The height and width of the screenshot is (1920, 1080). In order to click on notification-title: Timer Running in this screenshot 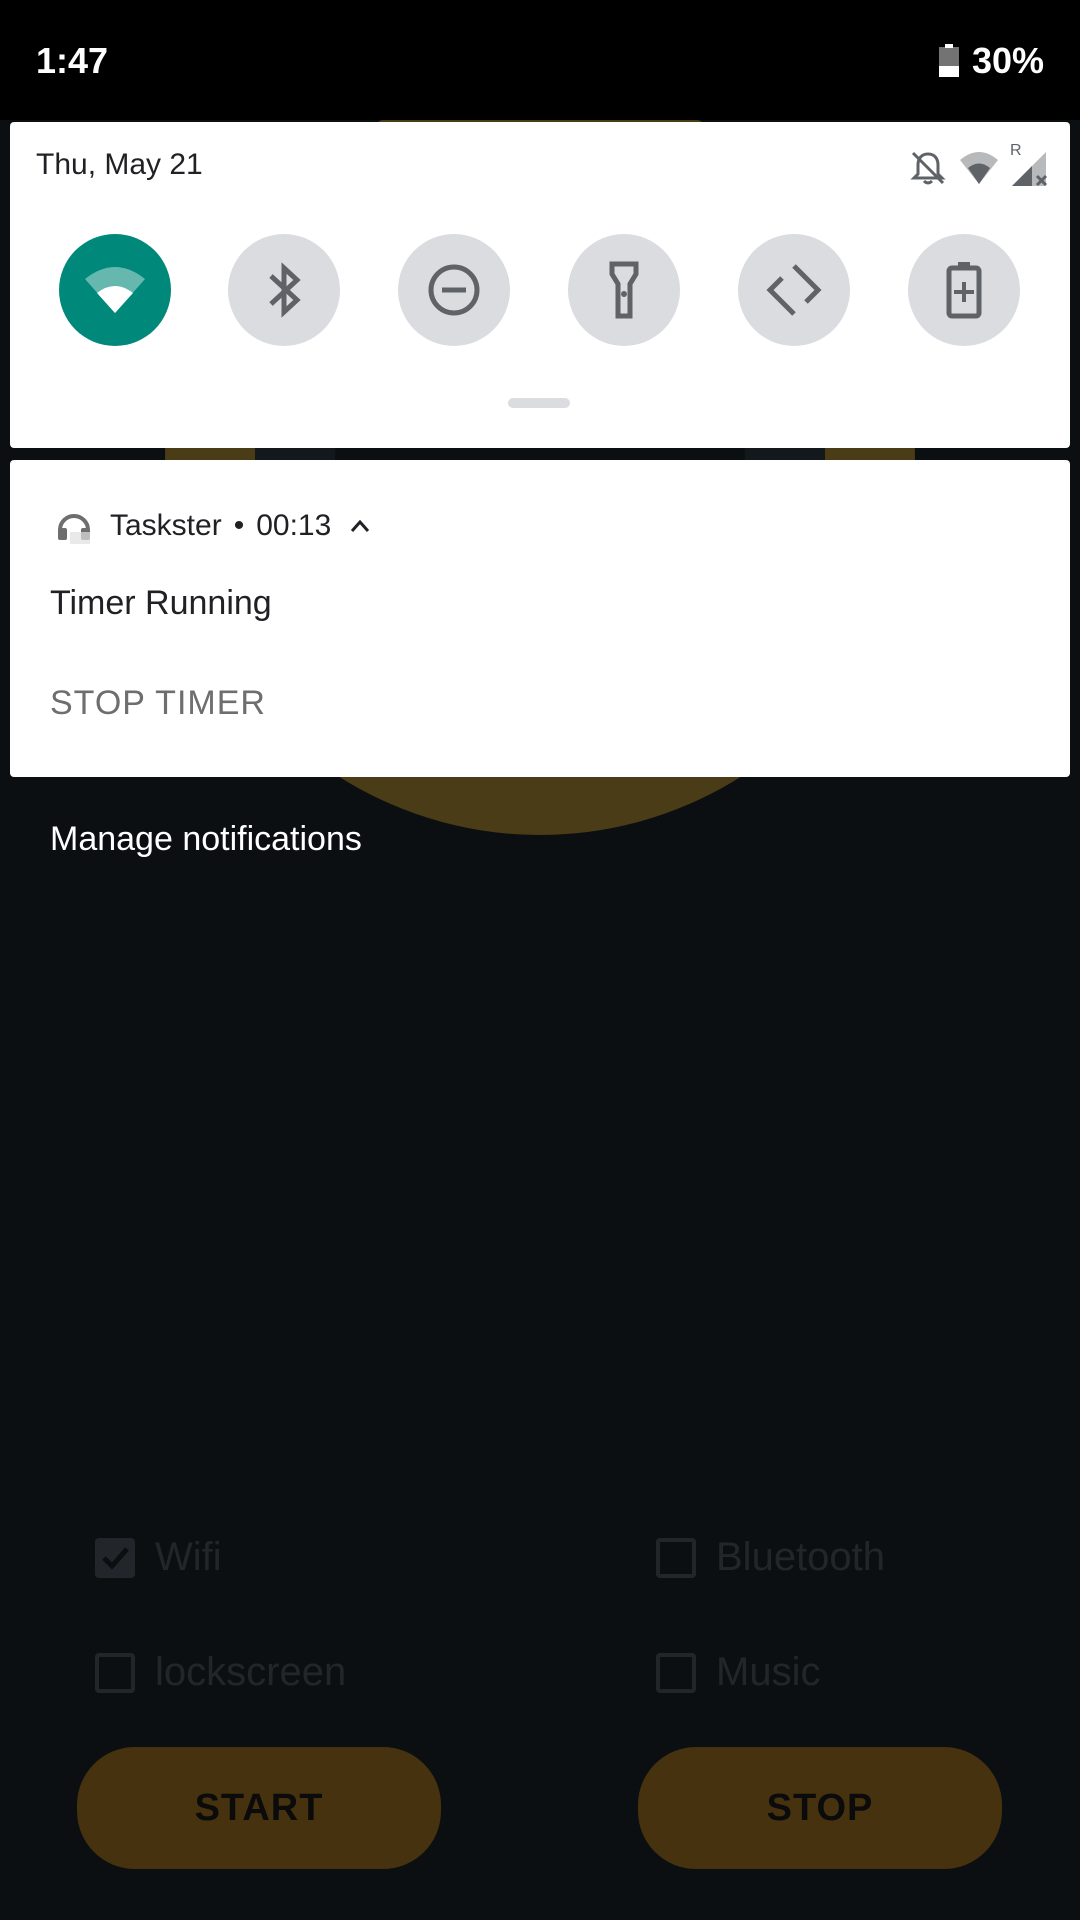, I will do `click(161, 603)`.